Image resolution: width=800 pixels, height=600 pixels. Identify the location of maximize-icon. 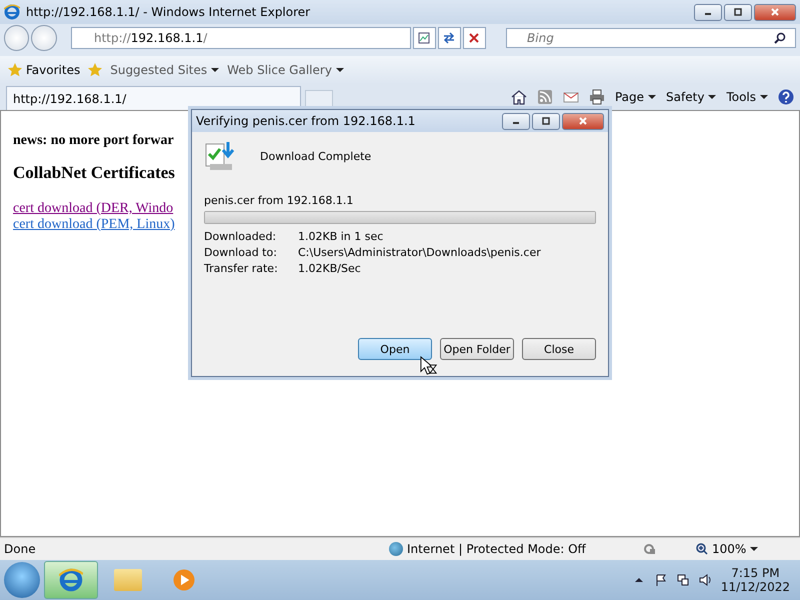
(738, 12).